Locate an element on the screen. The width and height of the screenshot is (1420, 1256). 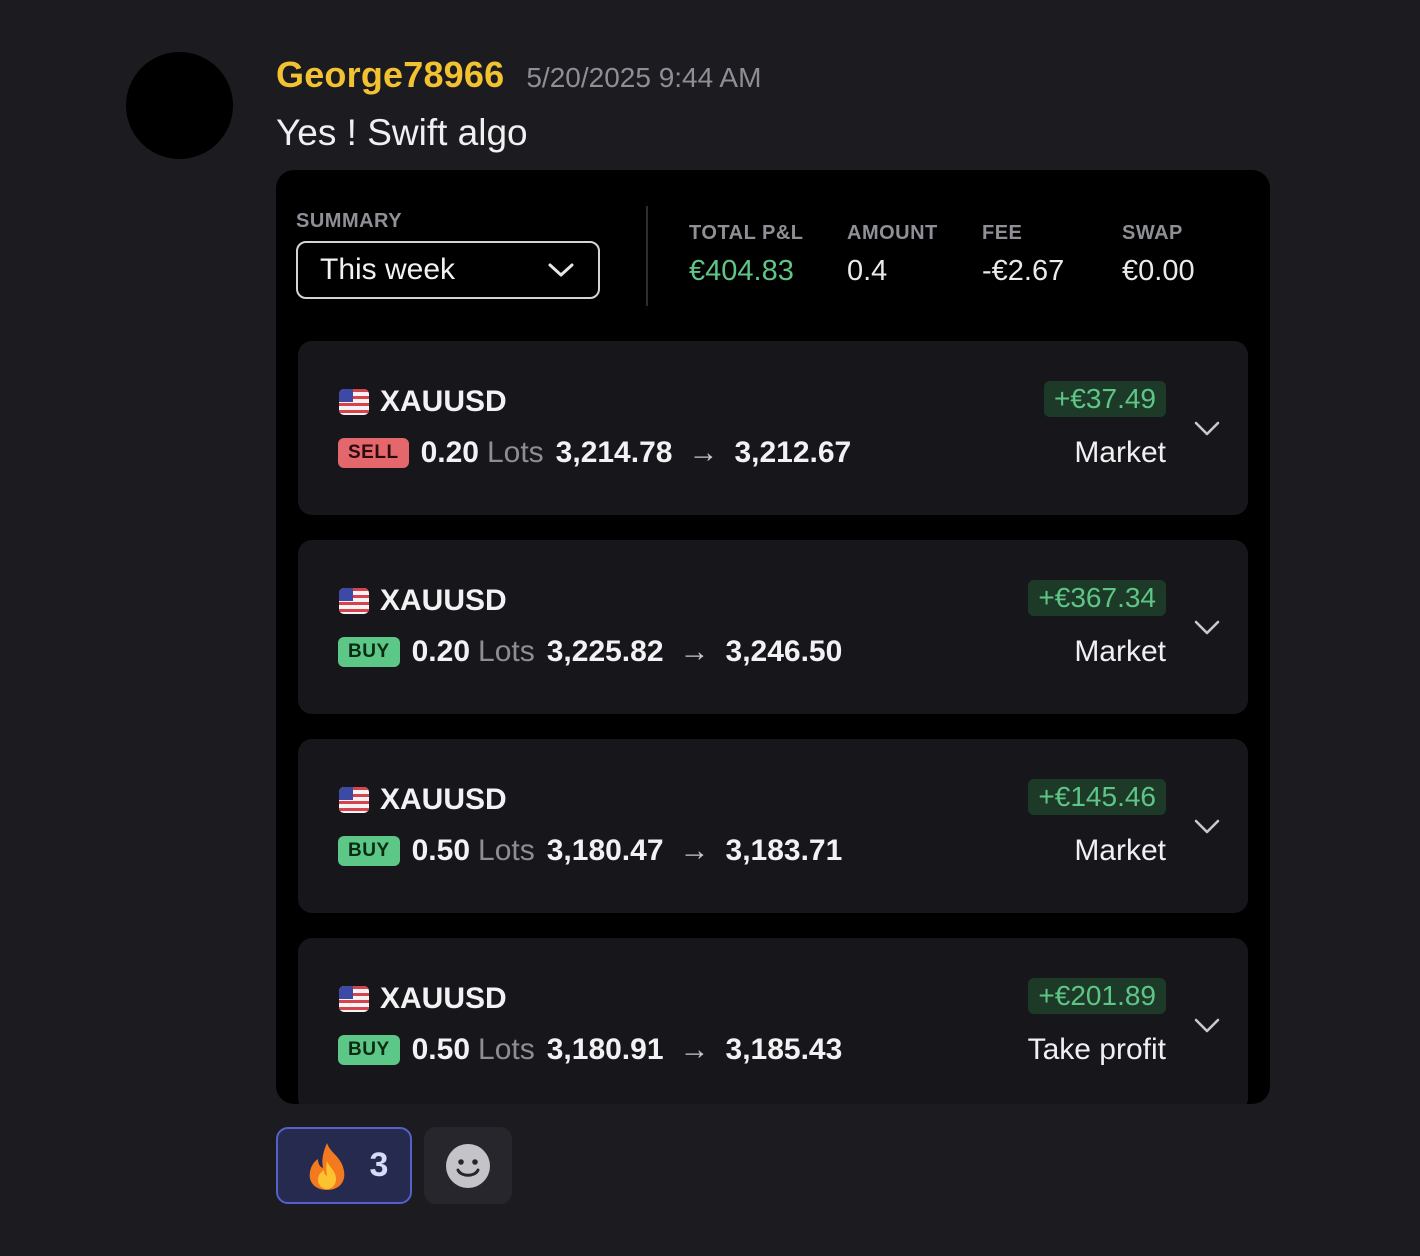
message-text: Yes ! Swift algo is located at coordinates (402, 132).